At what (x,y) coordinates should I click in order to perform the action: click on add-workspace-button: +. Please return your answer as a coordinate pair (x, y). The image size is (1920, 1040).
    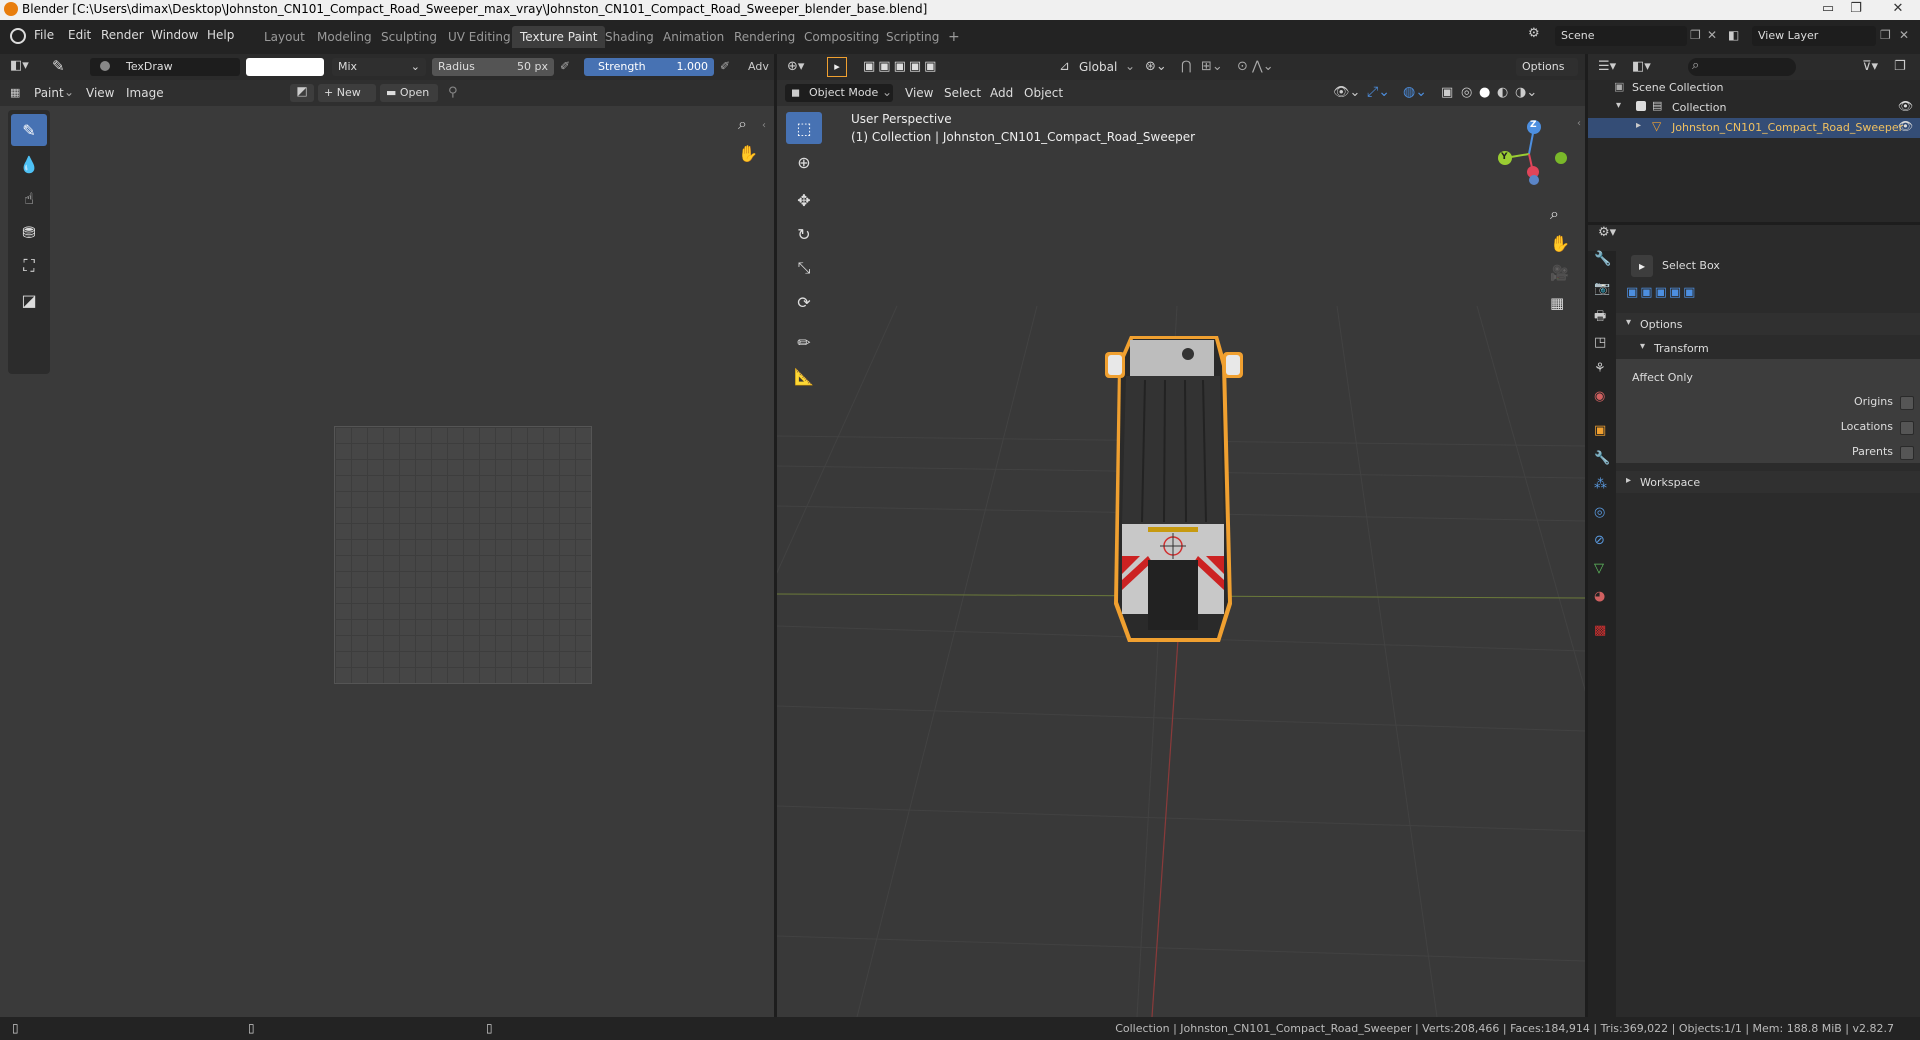
    Looking at the image, I should click on (954, 37).